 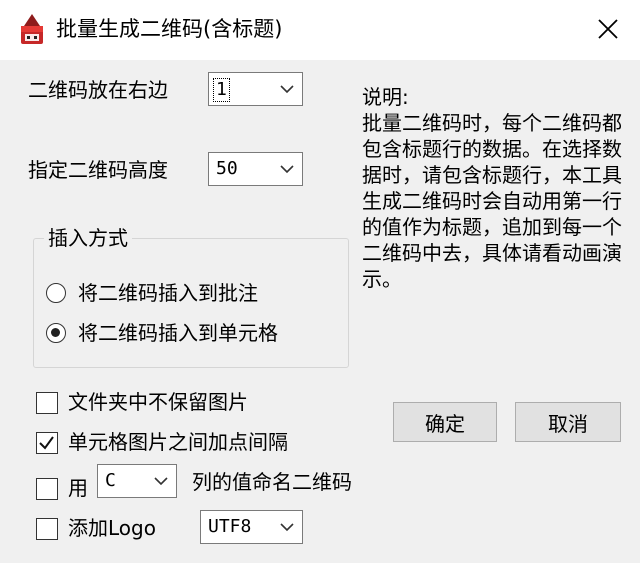 I want to click on name-by-column-checkbox, so click(x=47, y=489).